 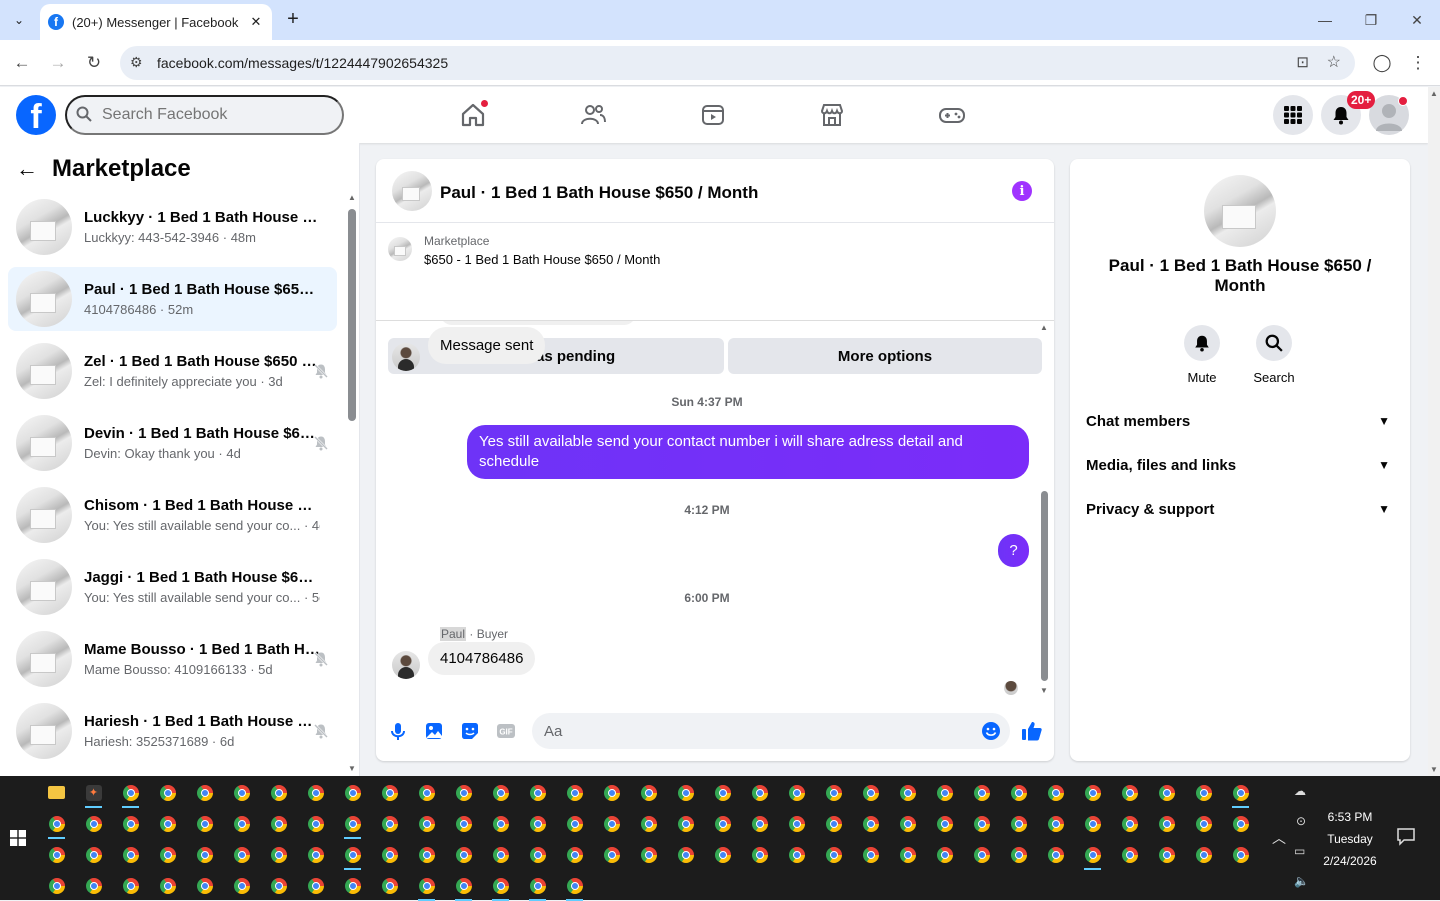 What do you see at coordinates (434, 731) in the screenshot?
I see `photo-icon` at bounding box center [434, 731].